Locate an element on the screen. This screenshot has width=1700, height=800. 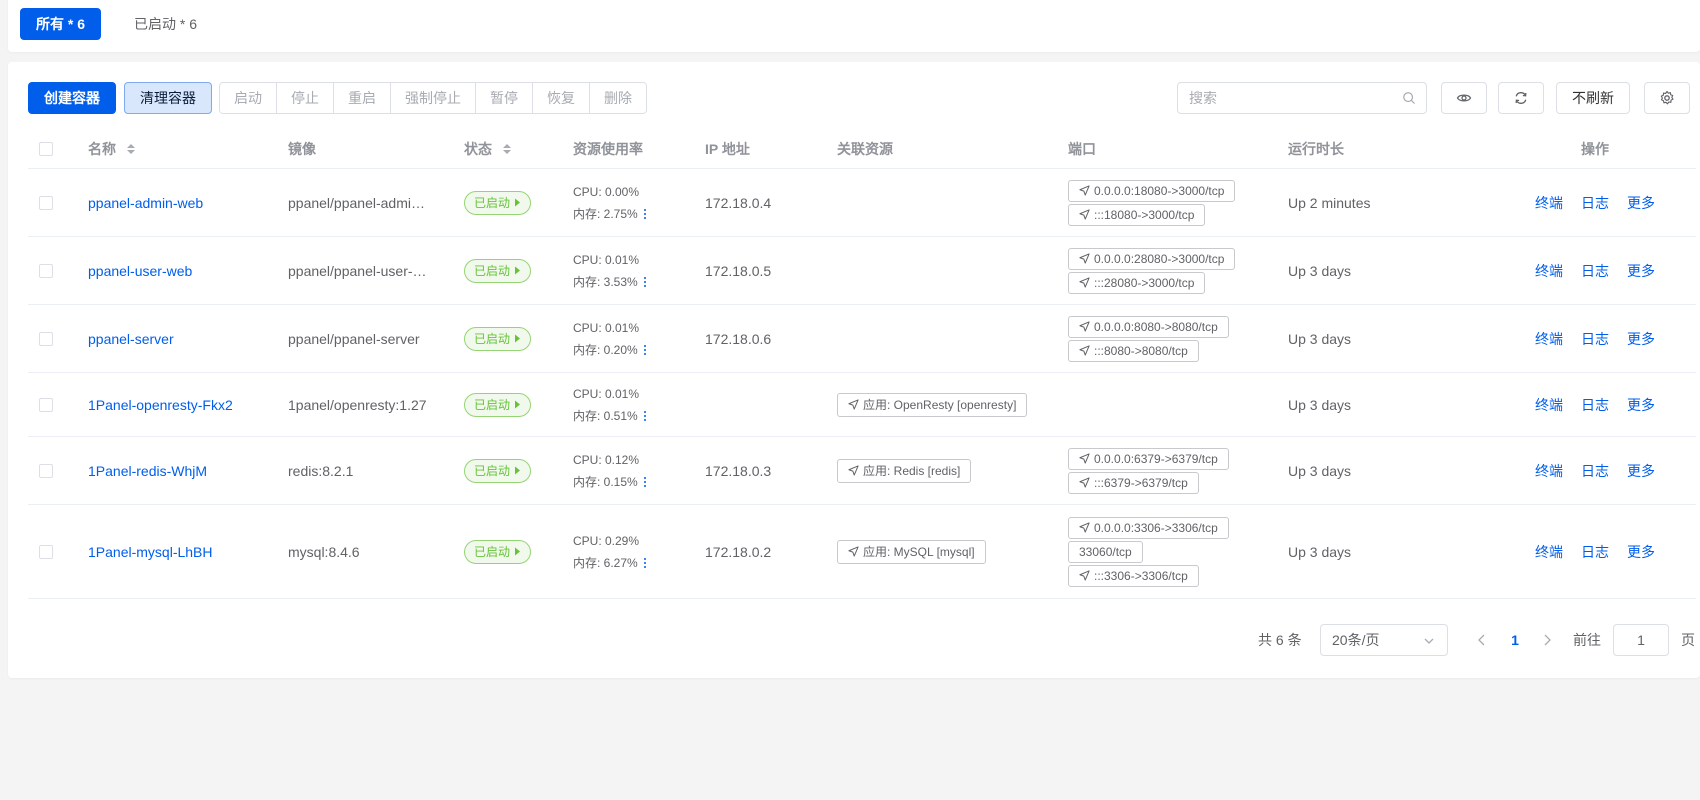
create-container-button: 创建容器 is located at coordinates (72, 98).